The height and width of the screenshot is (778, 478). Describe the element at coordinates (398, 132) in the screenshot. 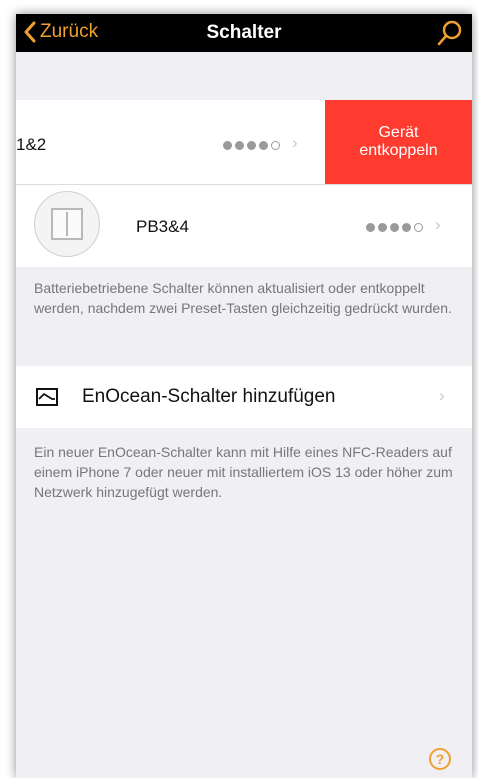

I see `unpair-label-line1: Gerät` at that location.